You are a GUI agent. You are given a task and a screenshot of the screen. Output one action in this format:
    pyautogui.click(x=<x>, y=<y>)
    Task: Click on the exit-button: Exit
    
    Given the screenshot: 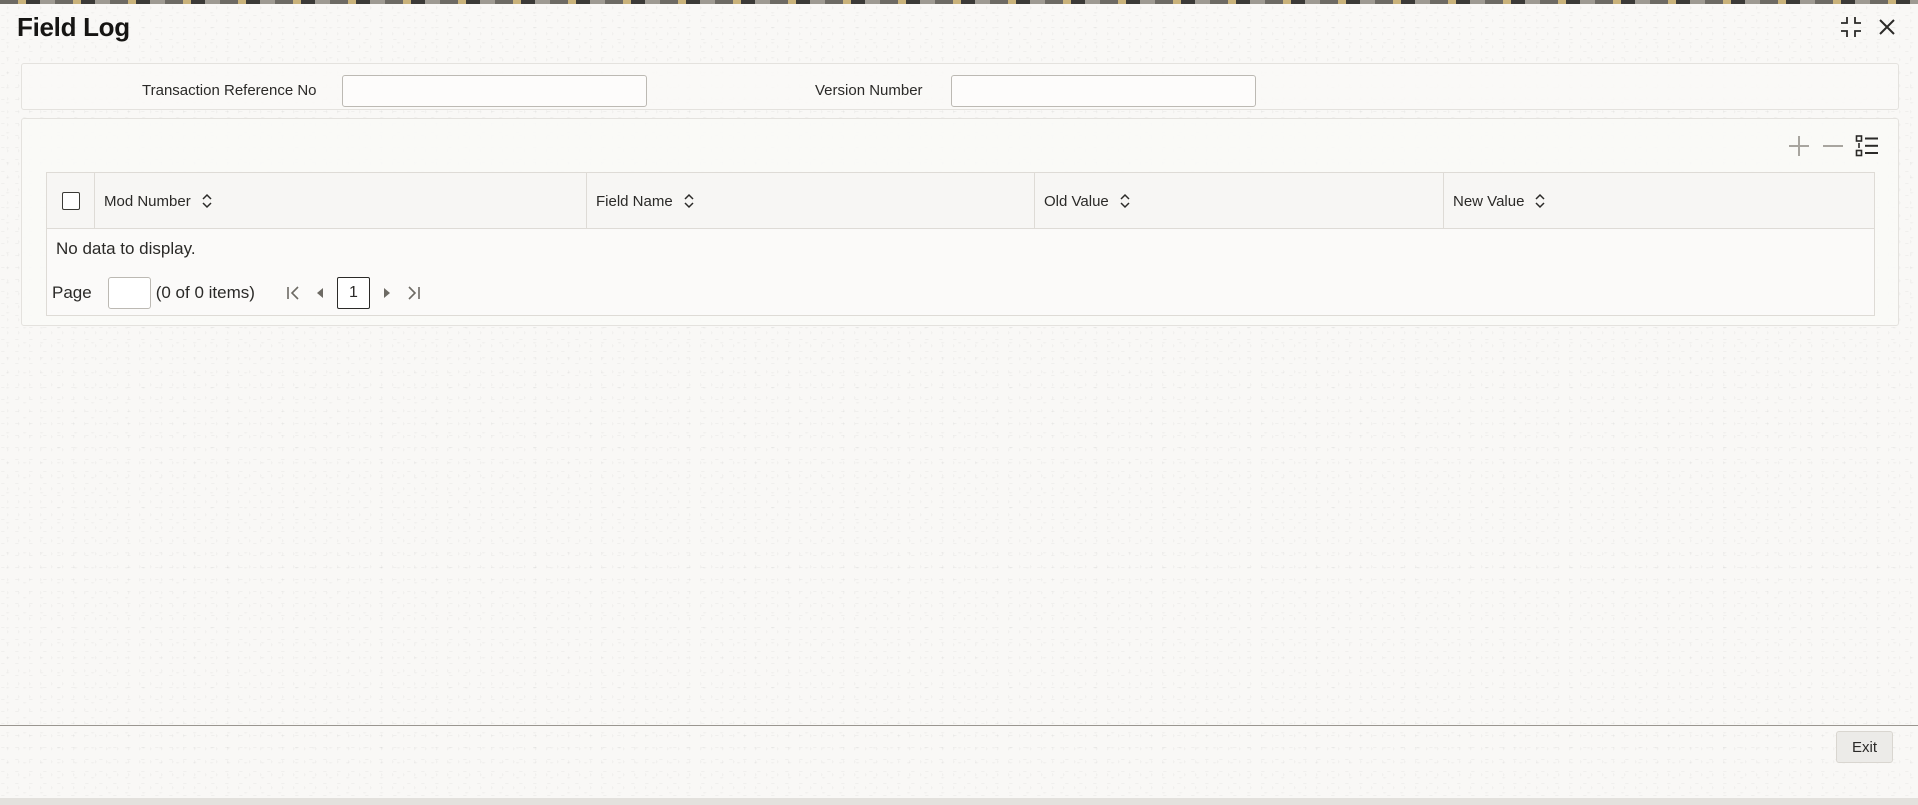 What is the action you would take?
    pyautogui.click(x=1864, y=747)
    